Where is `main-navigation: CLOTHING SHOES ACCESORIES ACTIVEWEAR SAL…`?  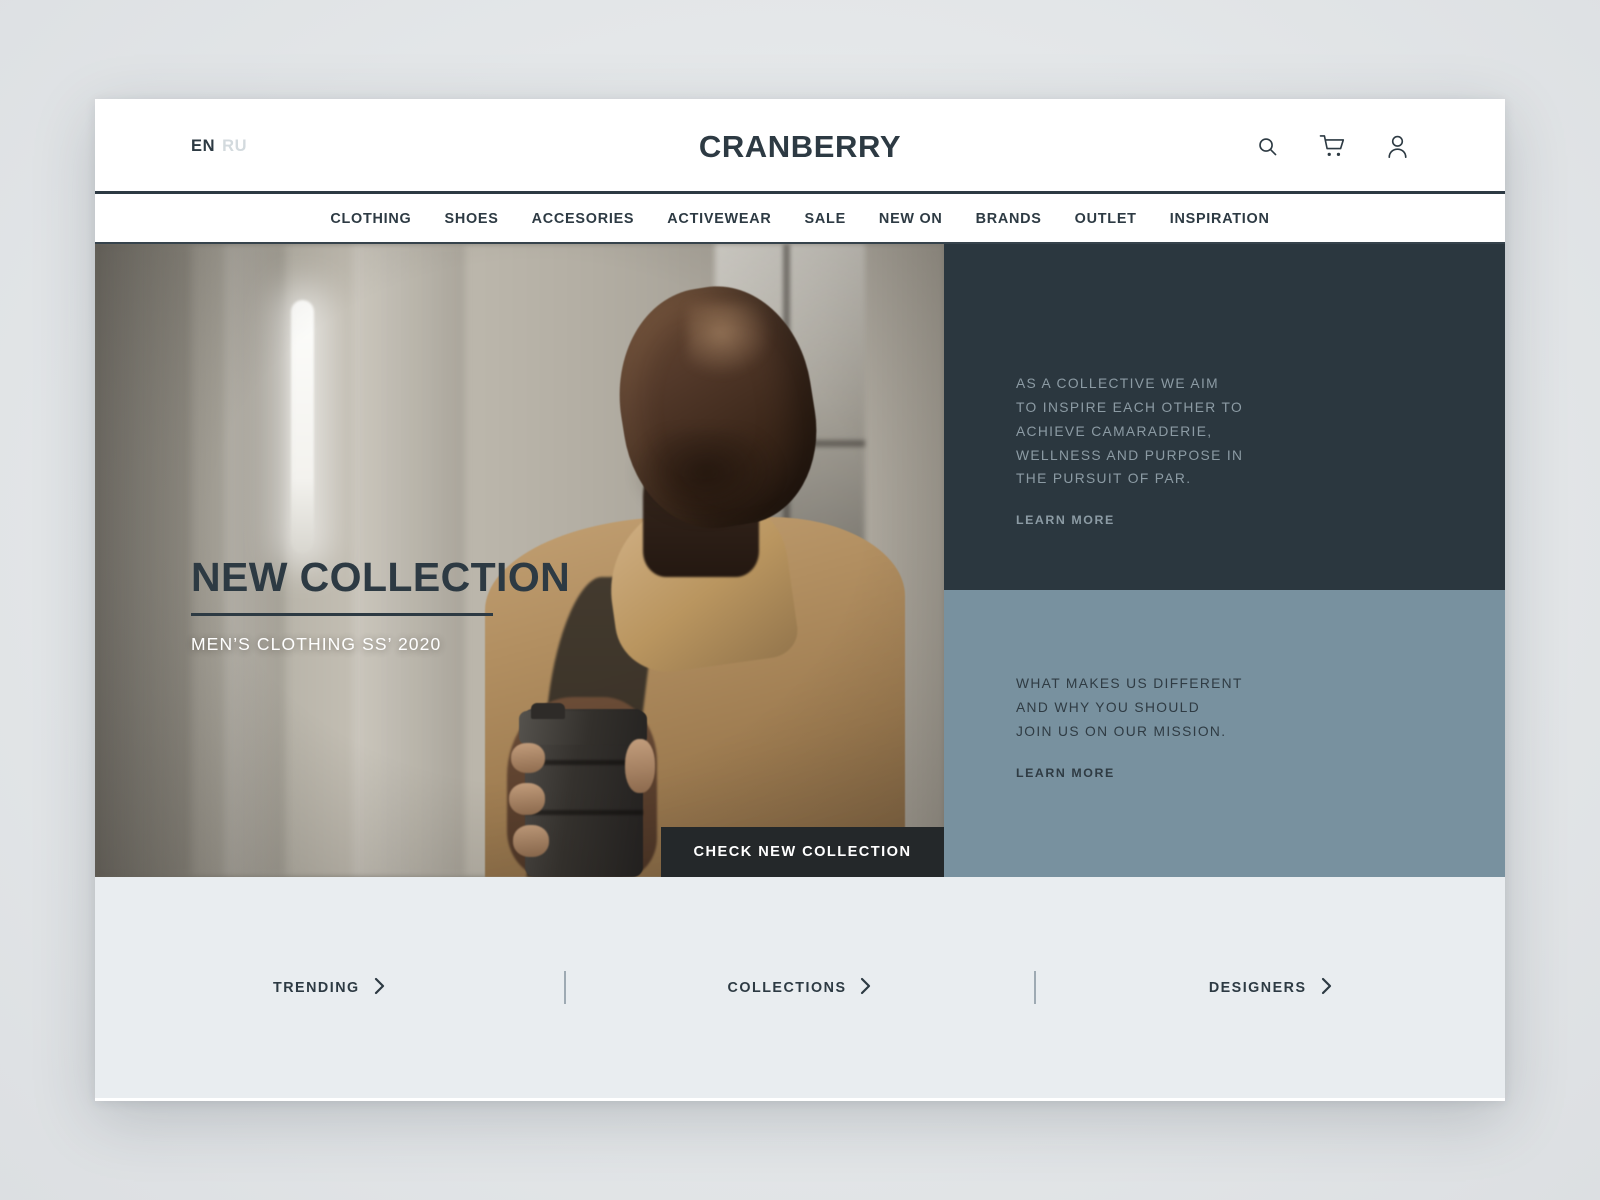 main-navigation: CLOTHING SHOES ACCESORIES ACTIVEWEAR SAL… is located at coordinates (800, 219).